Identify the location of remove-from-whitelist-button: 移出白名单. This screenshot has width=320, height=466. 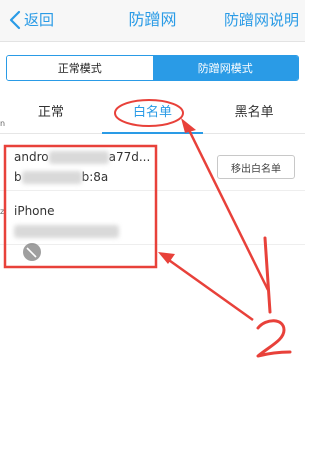
(256, 167).